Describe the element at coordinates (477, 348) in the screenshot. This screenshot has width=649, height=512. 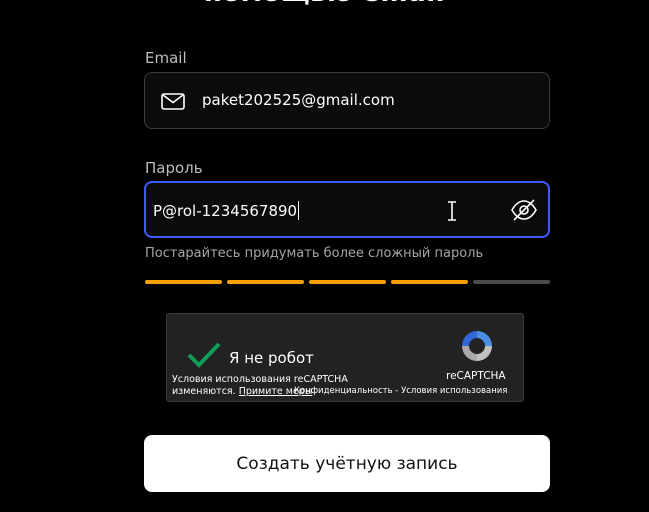
I see `recaptcha-logo-icon` at that location.